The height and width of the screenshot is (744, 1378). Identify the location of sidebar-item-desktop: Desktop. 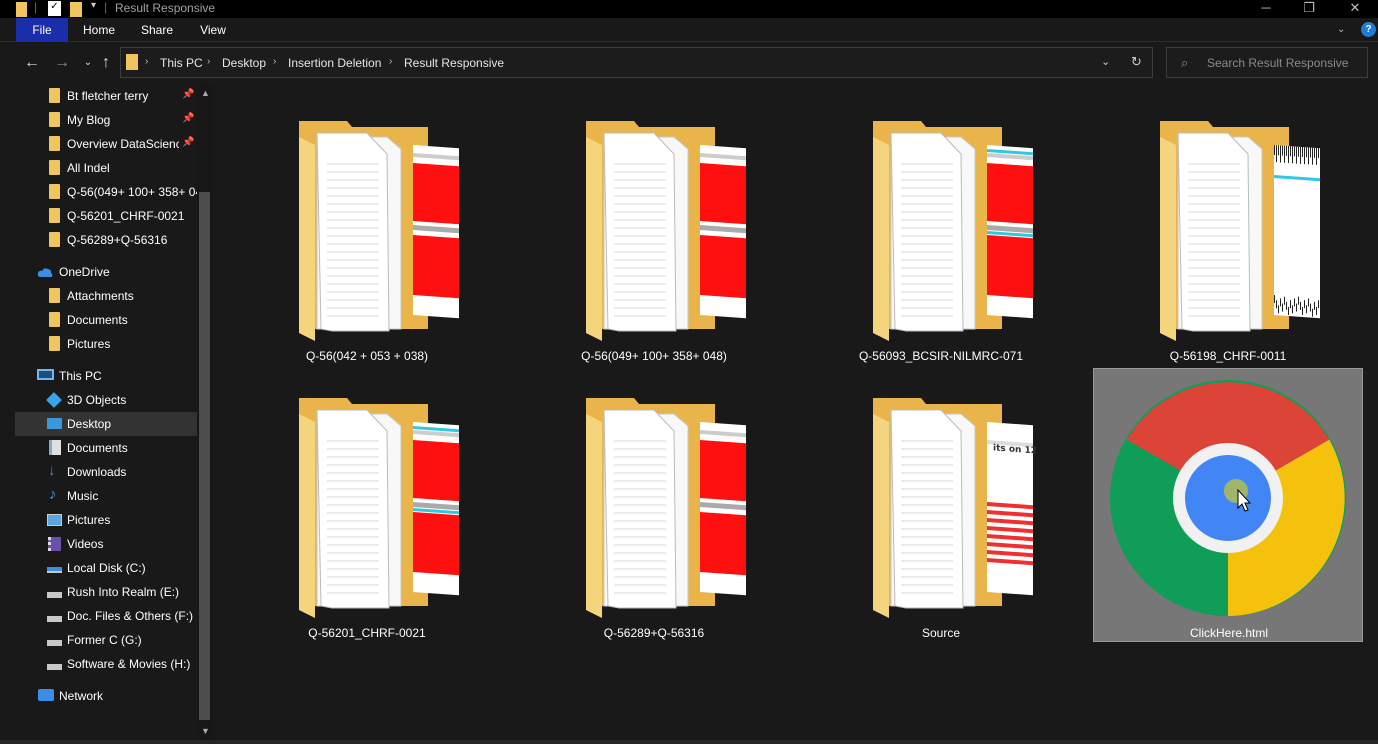
(106, 424).